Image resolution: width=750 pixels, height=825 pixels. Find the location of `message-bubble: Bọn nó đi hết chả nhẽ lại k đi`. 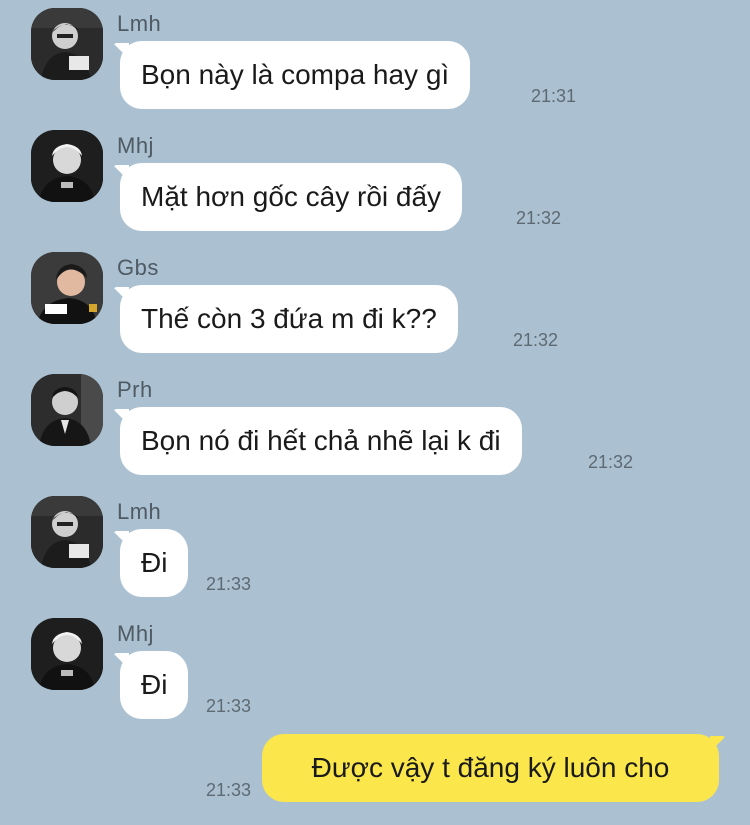

message-bubble: Bọn nó đi hết chả nhẽ lại k đi is located at coordinates (321, 441).